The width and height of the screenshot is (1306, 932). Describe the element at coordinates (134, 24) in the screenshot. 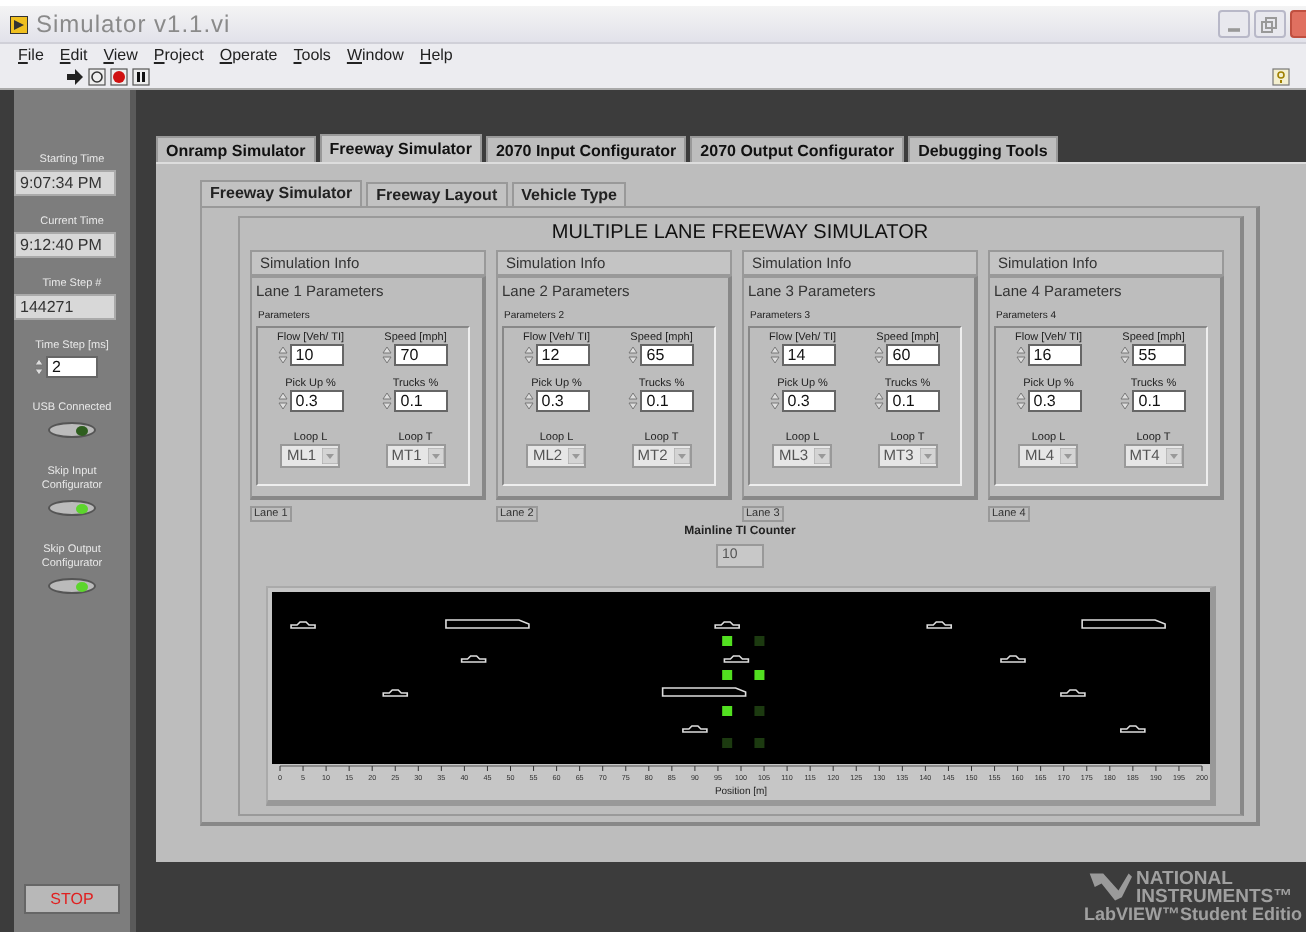

I see `window-title: Simulator v1.1.vi` at that location.